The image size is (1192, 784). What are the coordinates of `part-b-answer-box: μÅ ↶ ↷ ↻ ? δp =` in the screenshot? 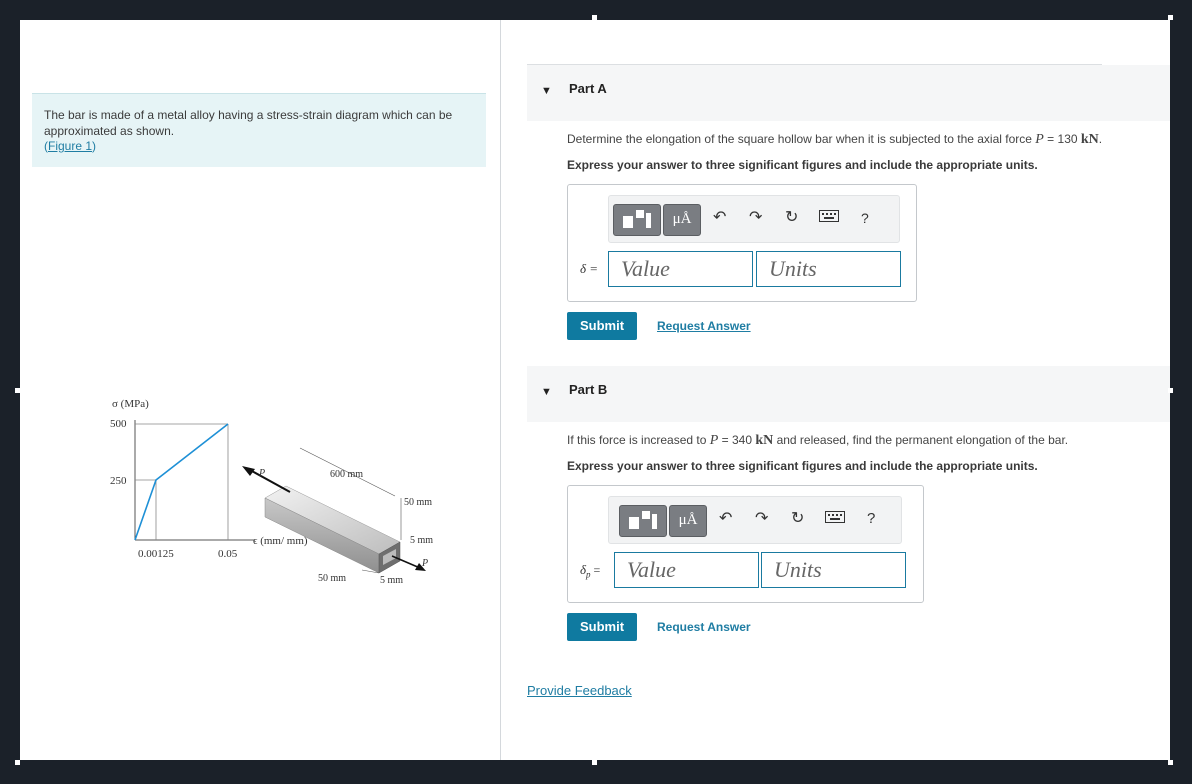 It's located at (745, 544).